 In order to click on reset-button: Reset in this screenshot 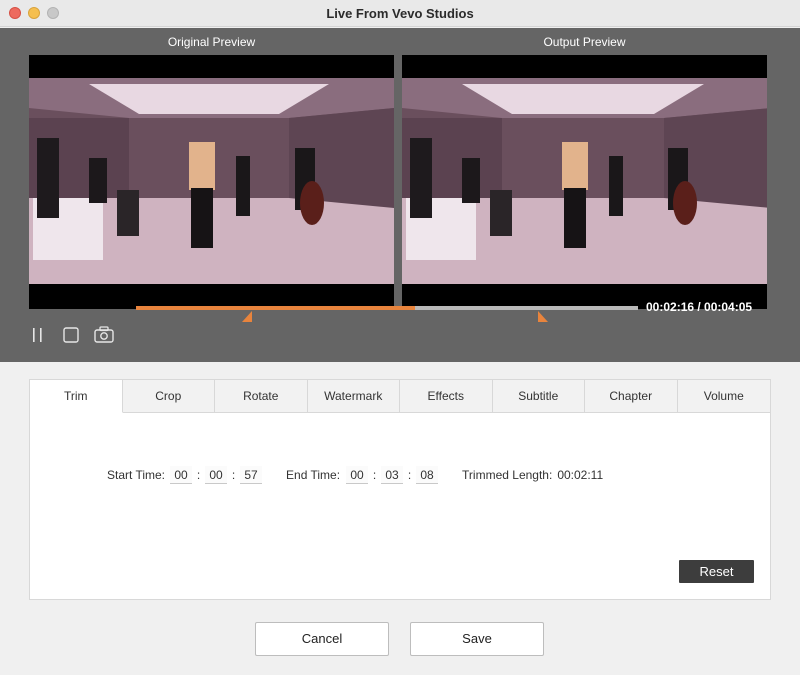, I will do `click(716, 571)`.